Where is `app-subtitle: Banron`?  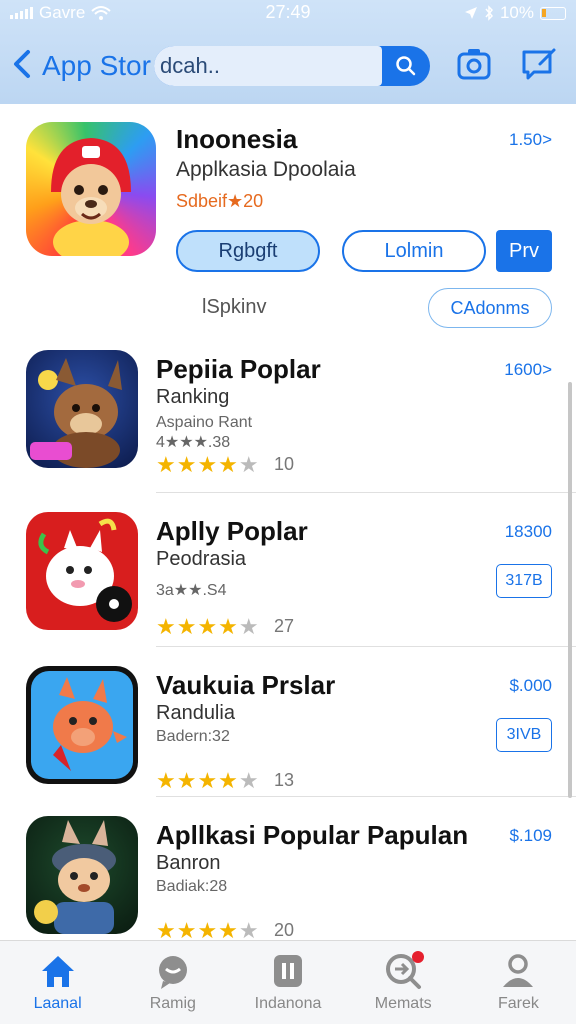 app-subtitle: Banron is located at coordinates (188, 863).